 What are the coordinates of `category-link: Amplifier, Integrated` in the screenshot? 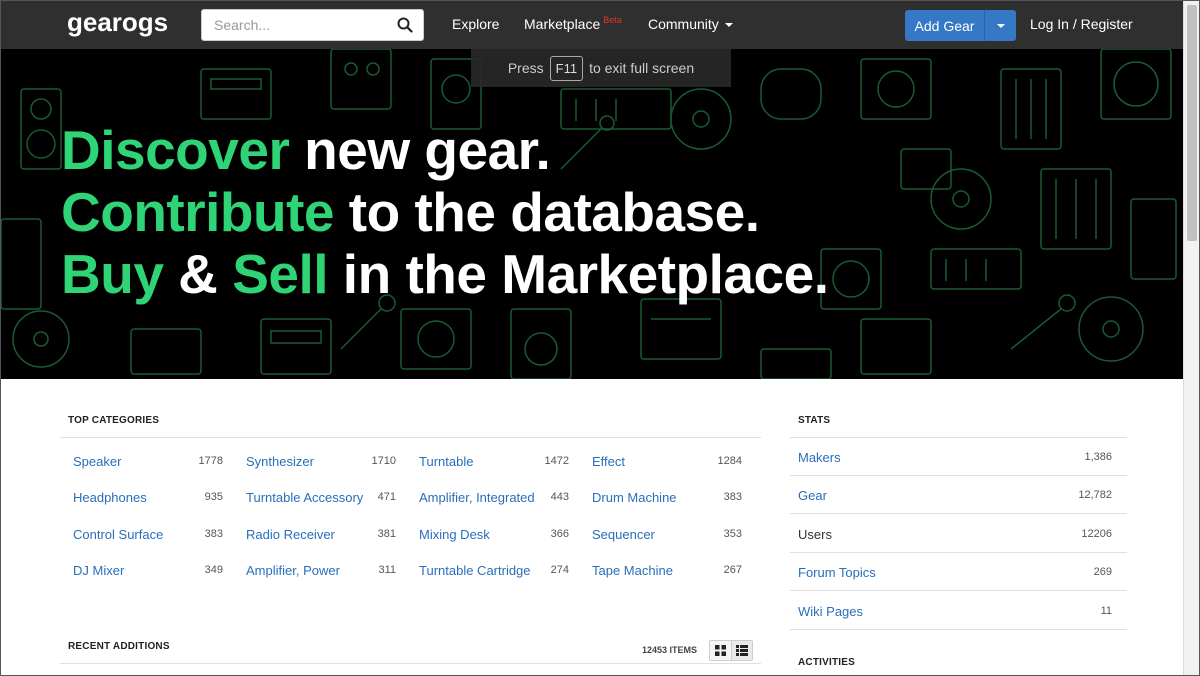 It's located at (477, 497).